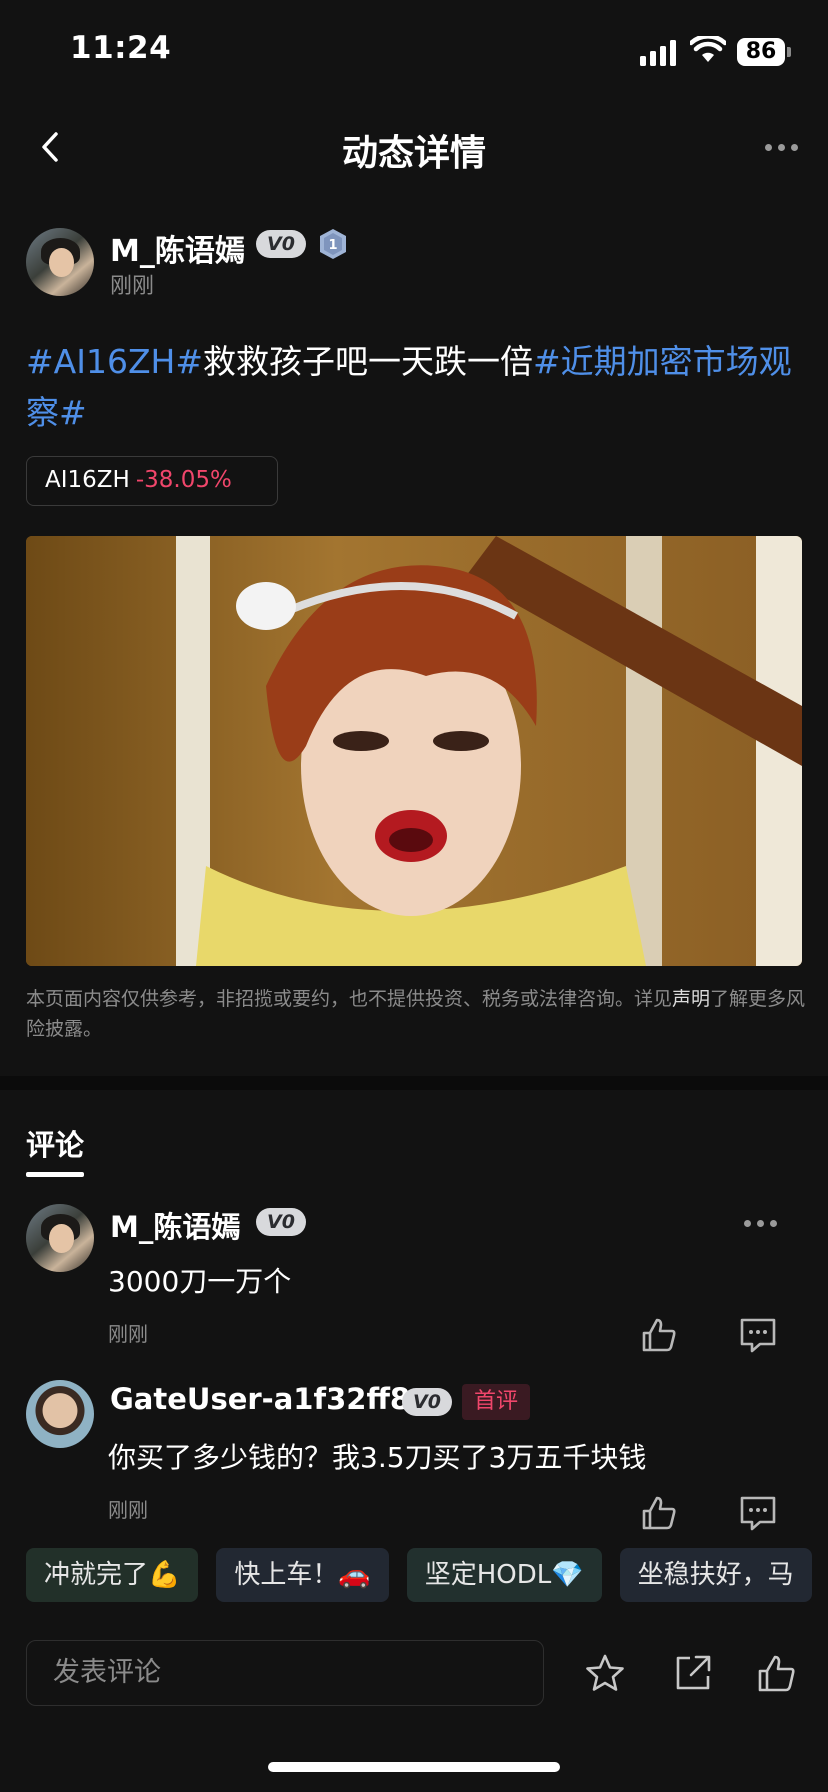  I want to click on commenter-name: M_陈语嫣, so click(175, 1225).